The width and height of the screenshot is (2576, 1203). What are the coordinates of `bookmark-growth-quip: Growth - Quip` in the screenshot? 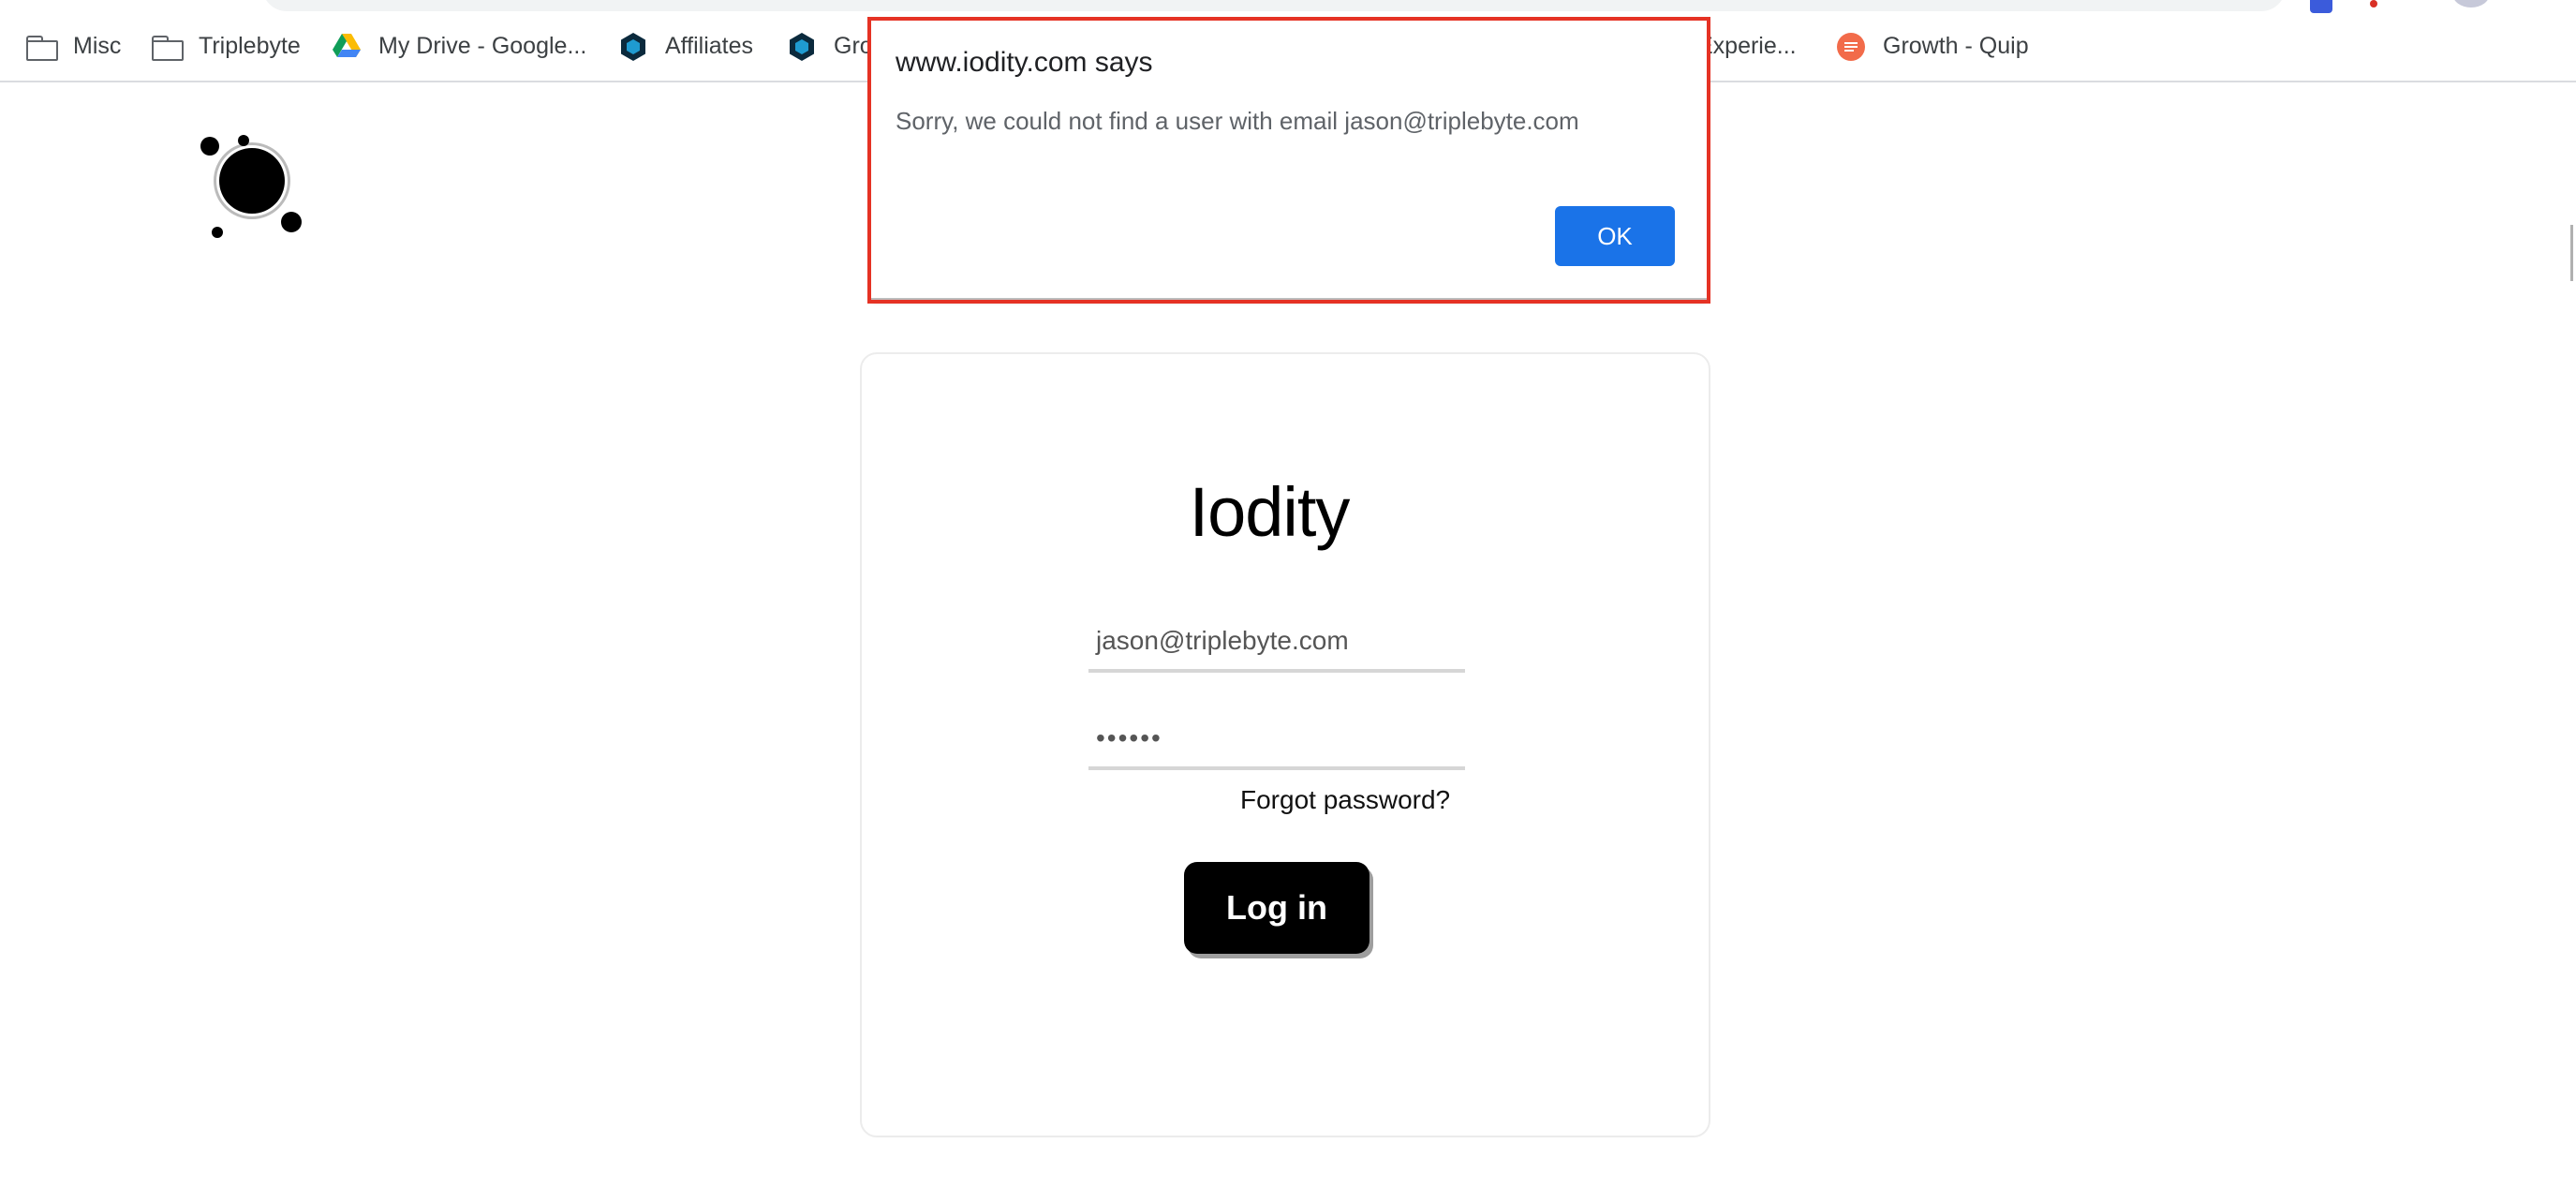 It's located at (1933, 46).